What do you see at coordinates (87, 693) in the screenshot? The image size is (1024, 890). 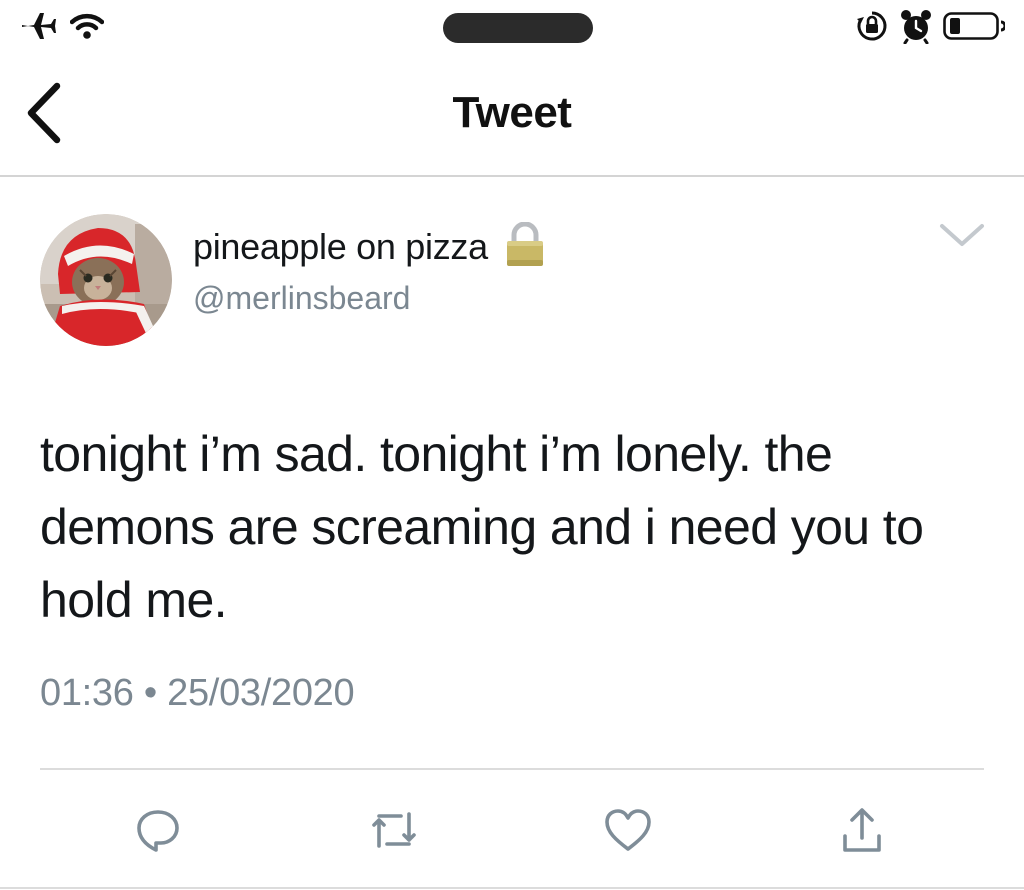 I see `tweet-time: 01:36` at bounding box center [87, 693].